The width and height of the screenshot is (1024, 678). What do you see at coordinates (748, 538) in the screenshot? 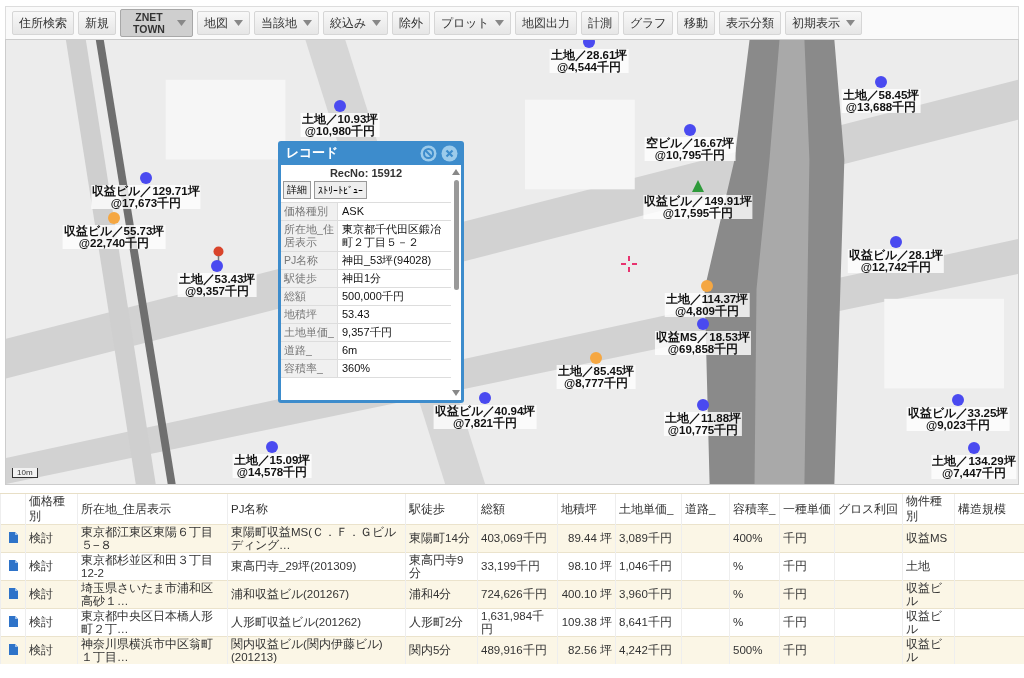
I see `table-cell: 400%` at bounding box center [748, 538].